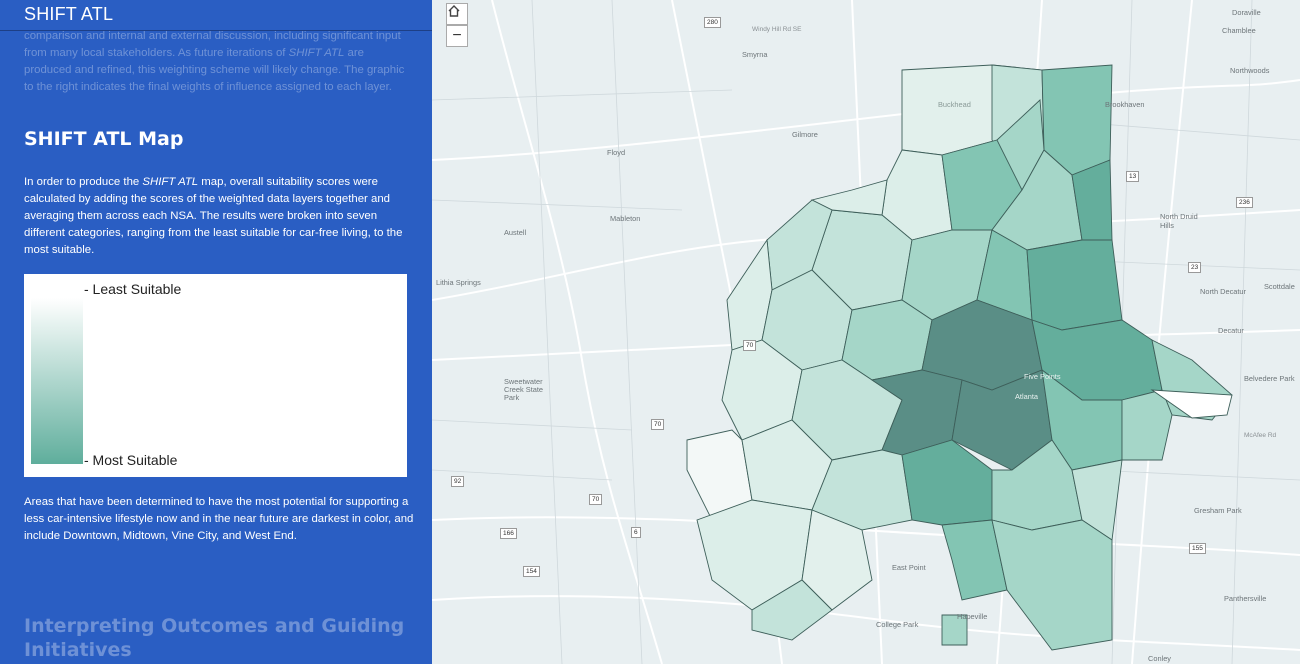 Image resolution: width=1300 pixels, height=664 pixels. I want to click on highway-shield: 92, so click(458, 481).